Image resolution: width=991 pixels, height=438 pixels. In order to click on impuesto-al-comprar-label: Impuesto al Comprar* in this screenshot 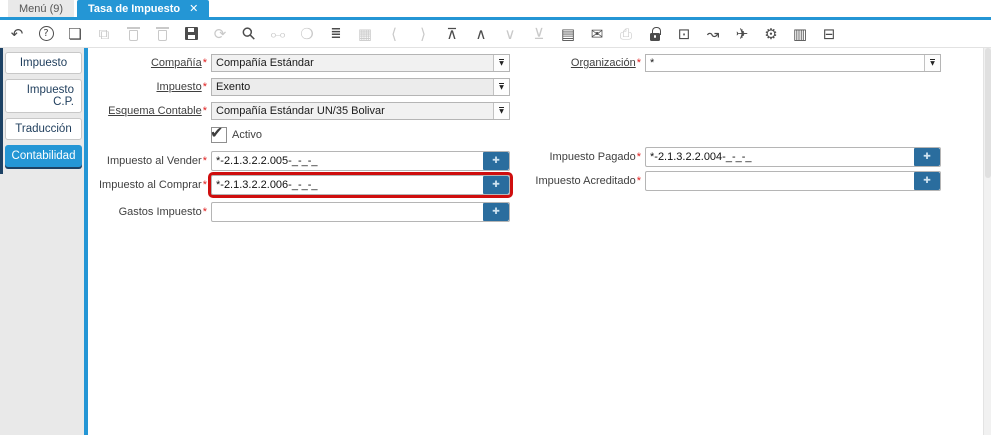, I will do `click(153, 185)`.